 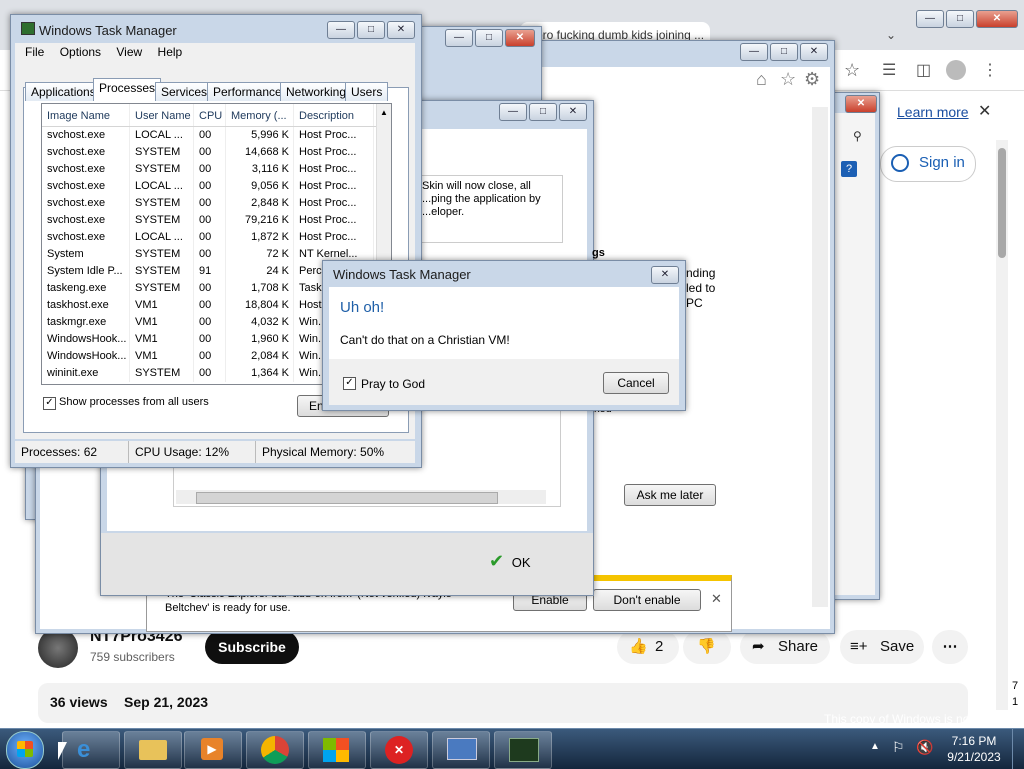 What do you see at coordinates (1002, 203) in the screenshot?
I see `browser-scrollbar-thumb` at bounding box center [1002, 203].